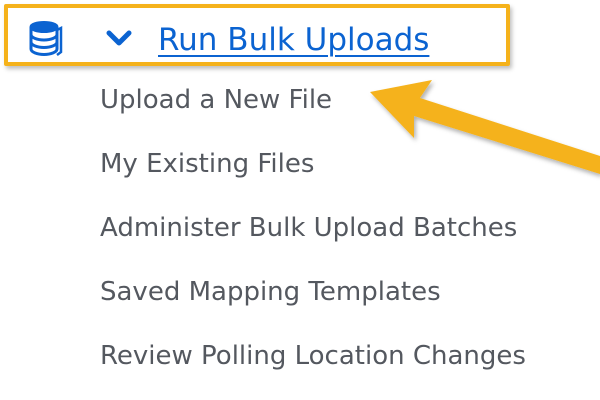  Describe the element at coordinates (485, 127) in the screenshot. I see `pointer-arrow-icon` at that location.